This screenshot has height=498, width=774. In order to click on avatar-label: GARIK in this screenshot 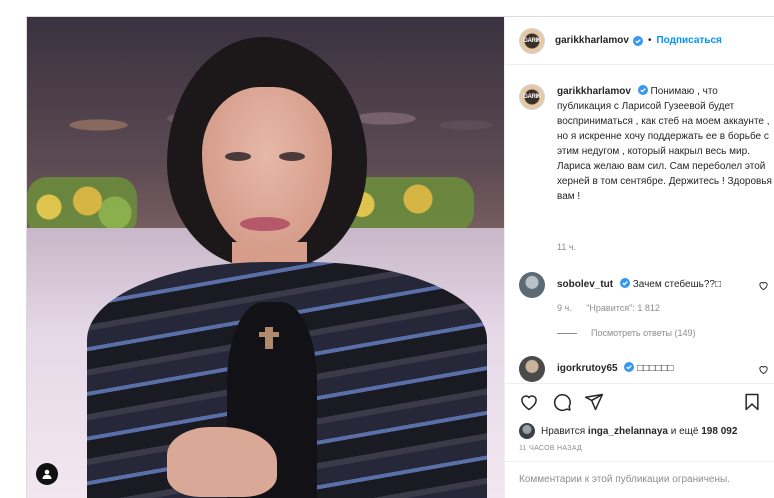, I will do `click(532, 40)`.